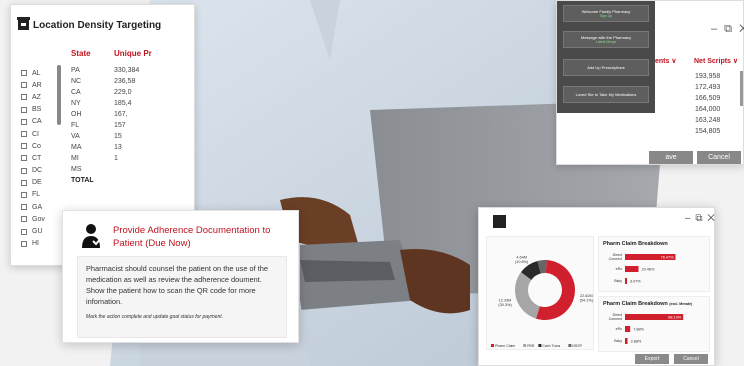 Image resolution: width=744 pixels, height=366 pixels. Describe the element at coordinates (652, 359) in the screenshot. I see `export-button: Export` at that location.